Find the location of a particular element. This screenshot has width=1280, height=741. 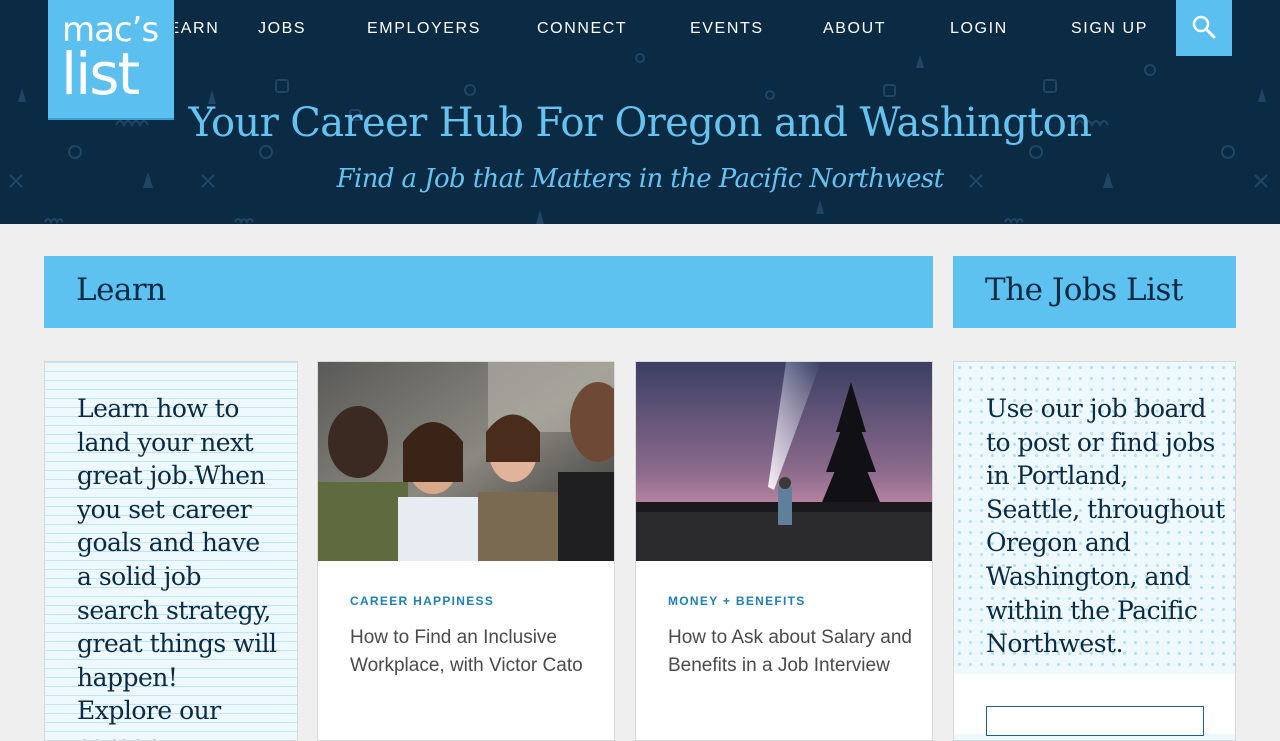

article-category: CAREER HAPPINESS is located at coordinates (422, 601).